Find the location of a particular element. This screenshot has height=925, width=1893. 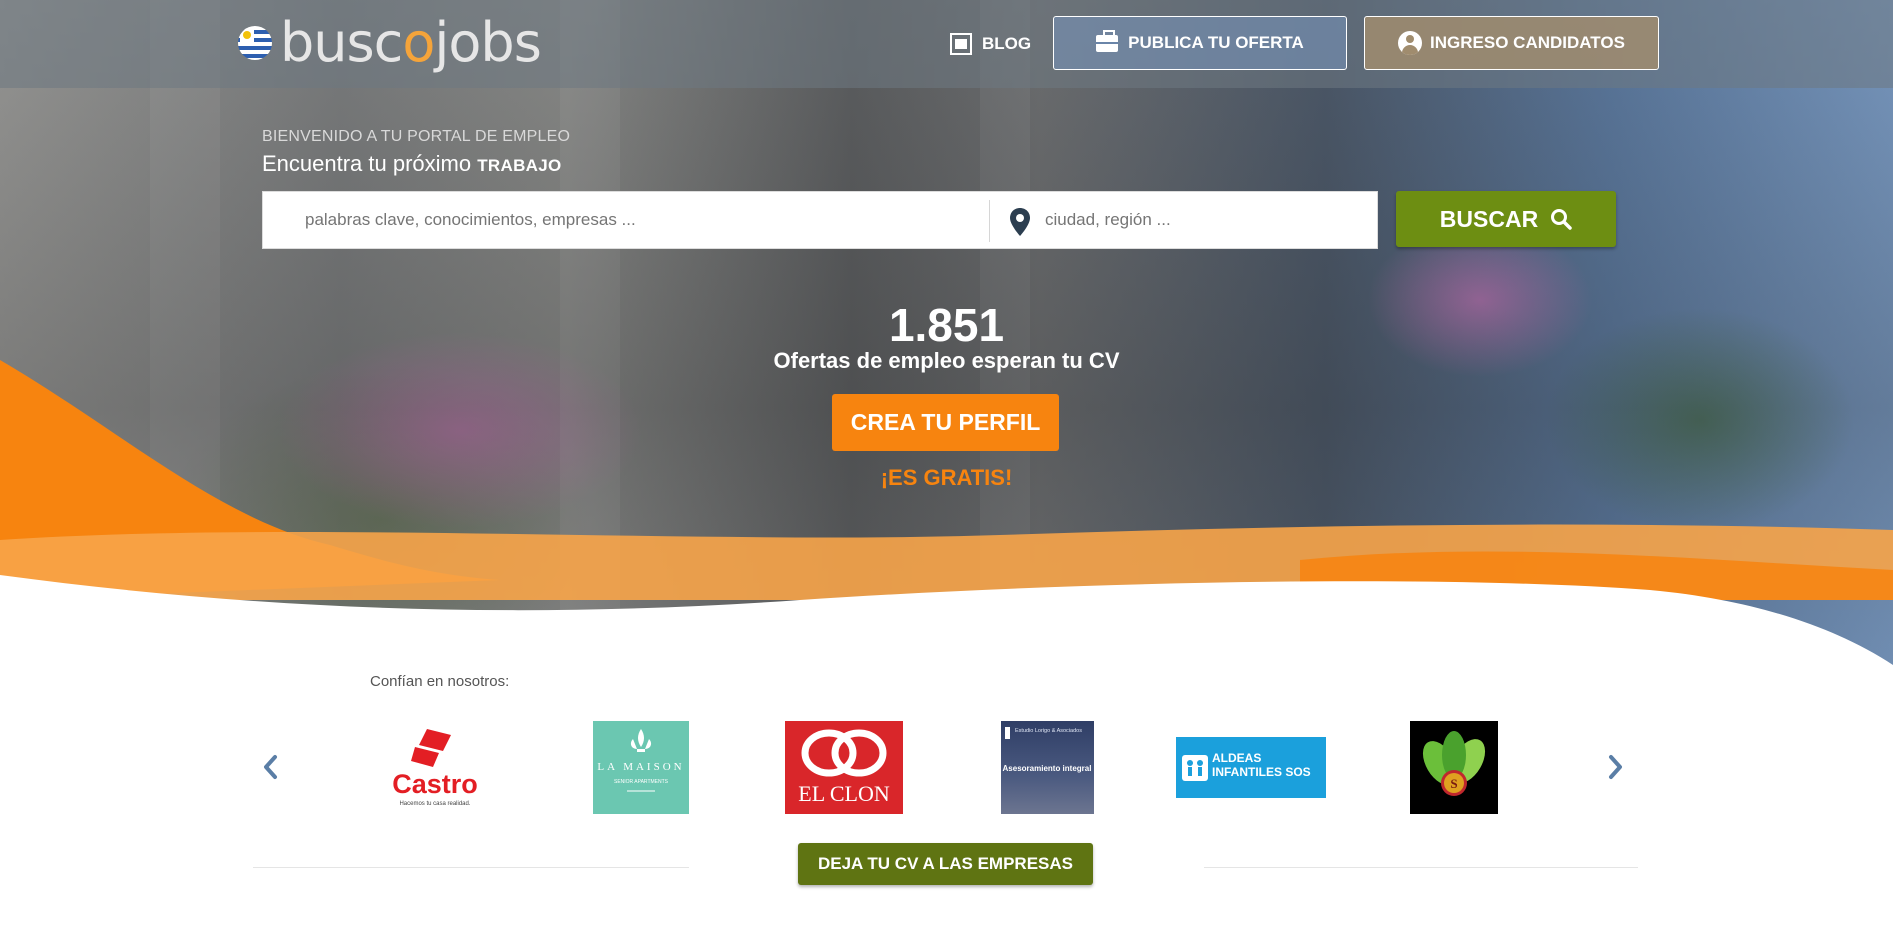

blog-link: BLOG is located at coordinates (990, 44).